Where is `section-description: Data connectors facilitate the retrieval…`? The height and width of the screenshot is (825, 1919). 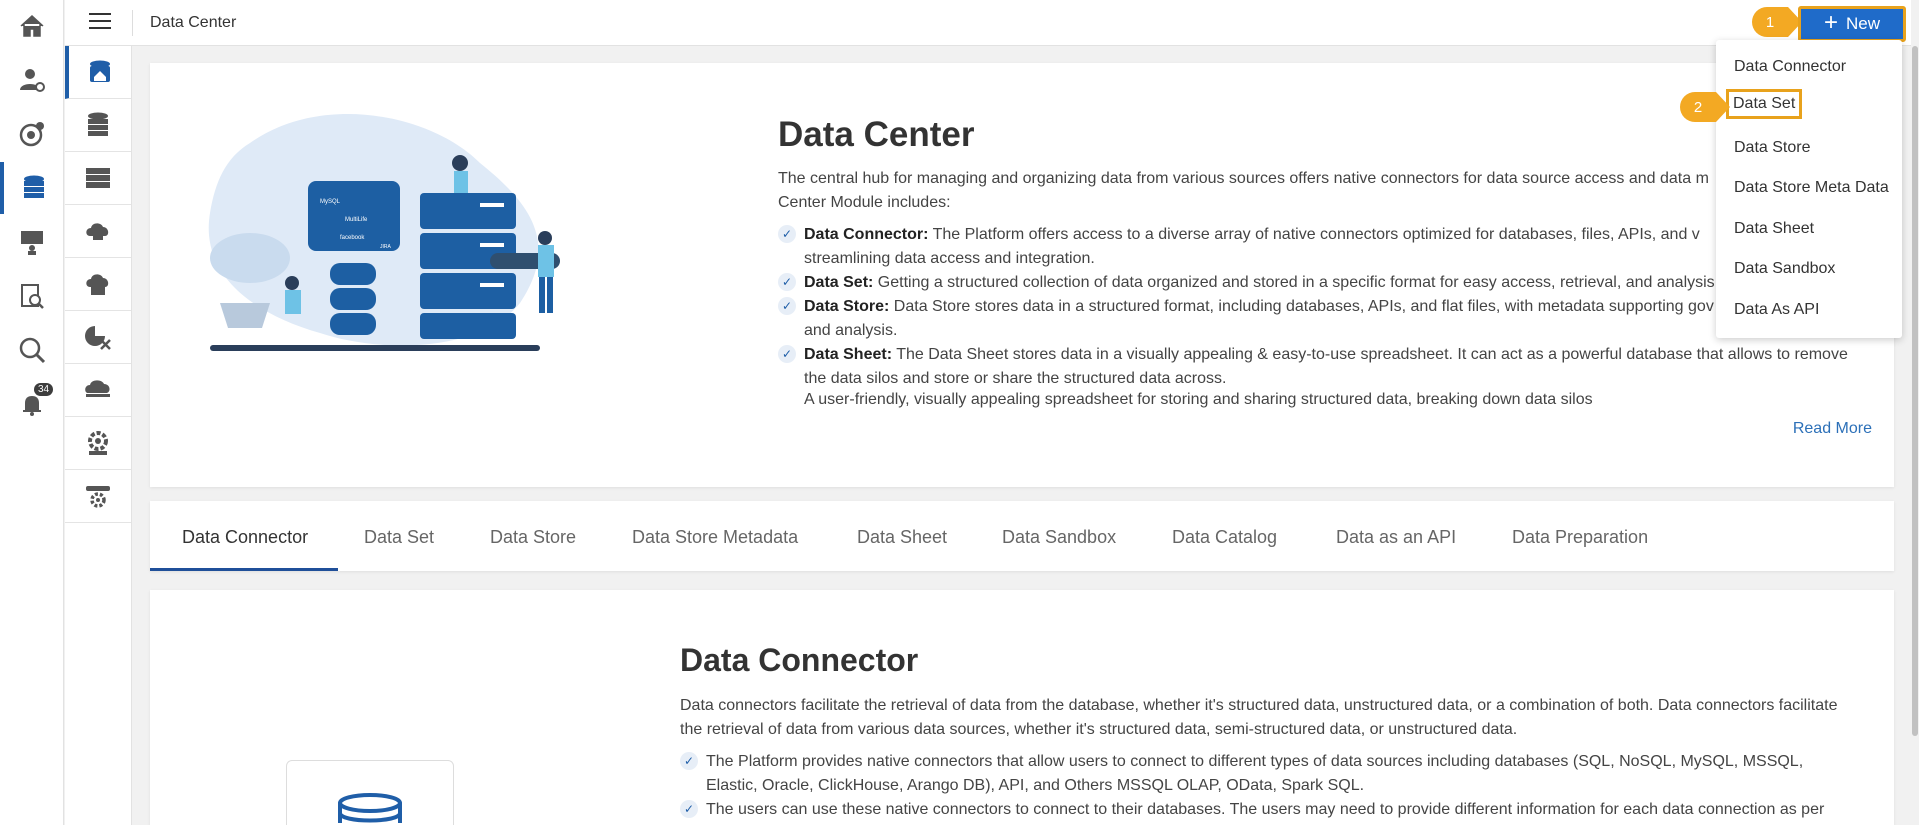 section-description: Data connectors facilitate the retrieval… is located at coordinates (1259, 717).